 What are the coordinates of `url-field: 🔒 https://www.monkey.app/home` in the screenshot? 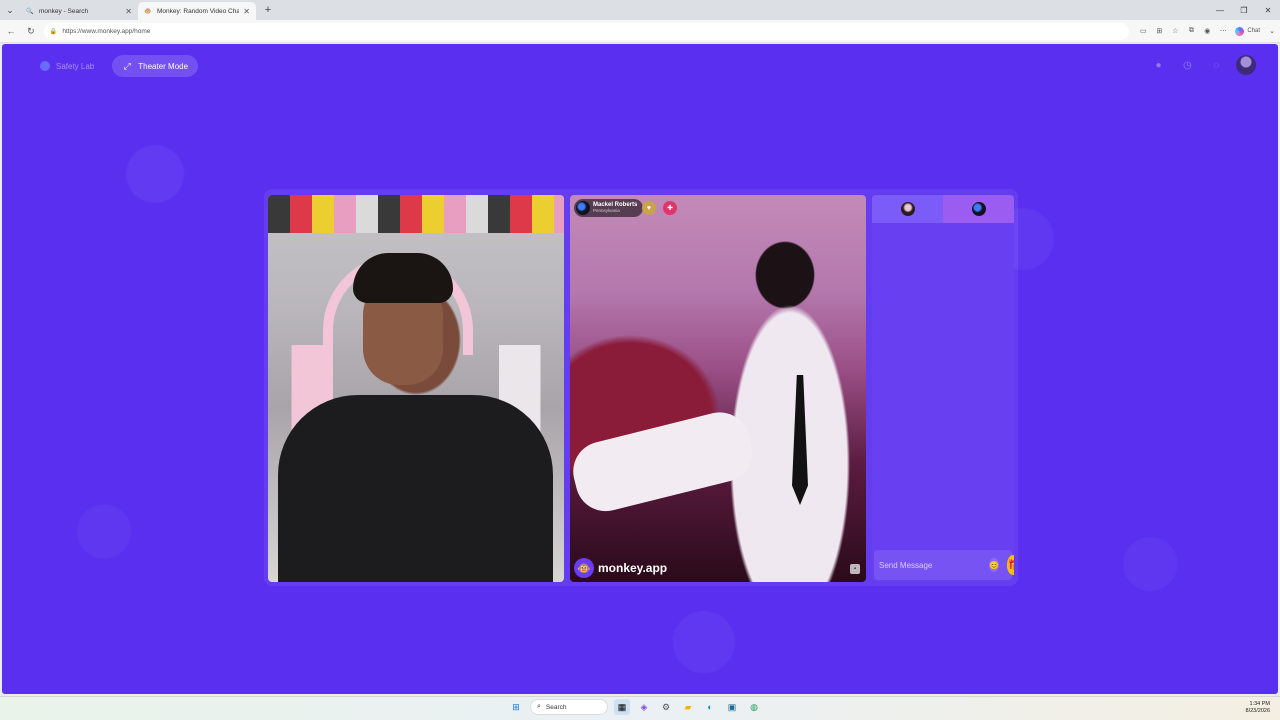 It's located at (586, 31).